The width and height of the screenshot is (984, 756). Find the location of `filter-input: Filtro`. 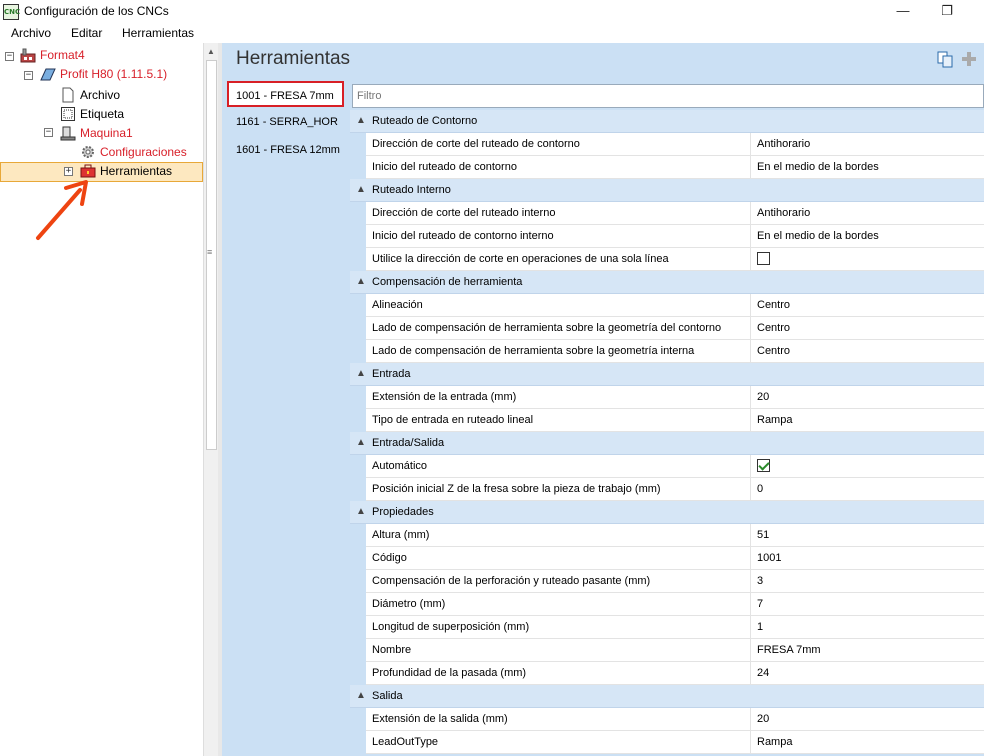

filter-input: Filtro is located at coordinates (668, 96).